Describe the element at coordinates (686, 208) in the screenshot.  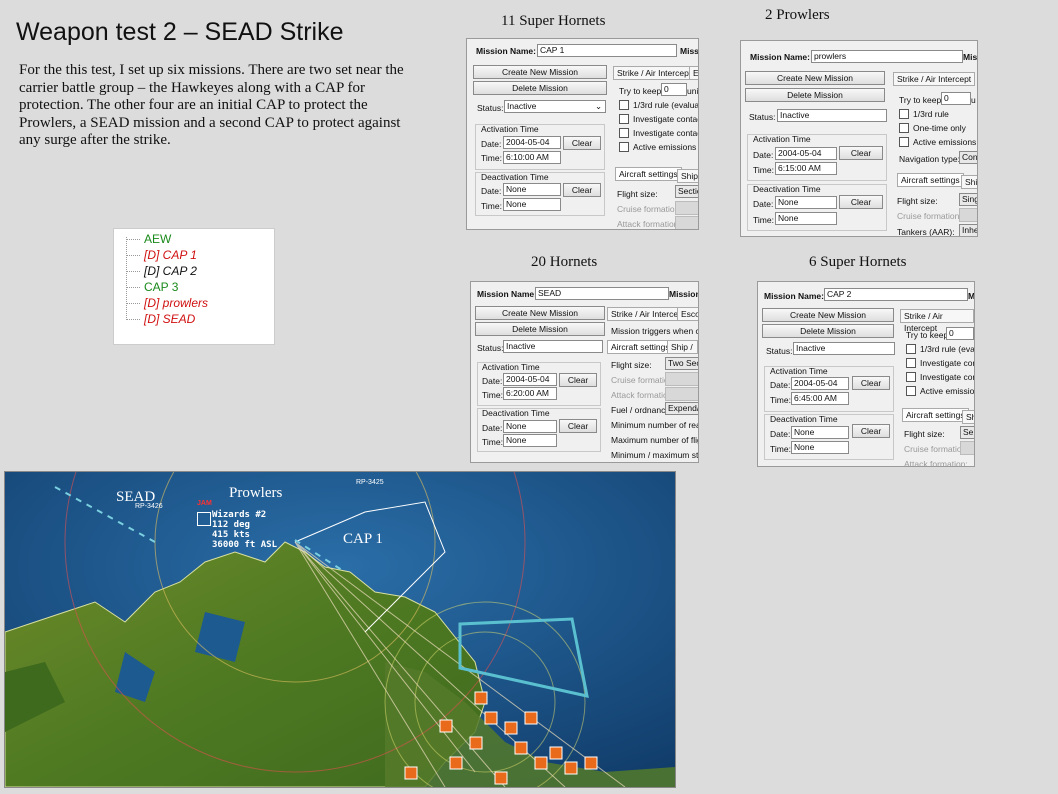
I see `cruise-select` at that location.